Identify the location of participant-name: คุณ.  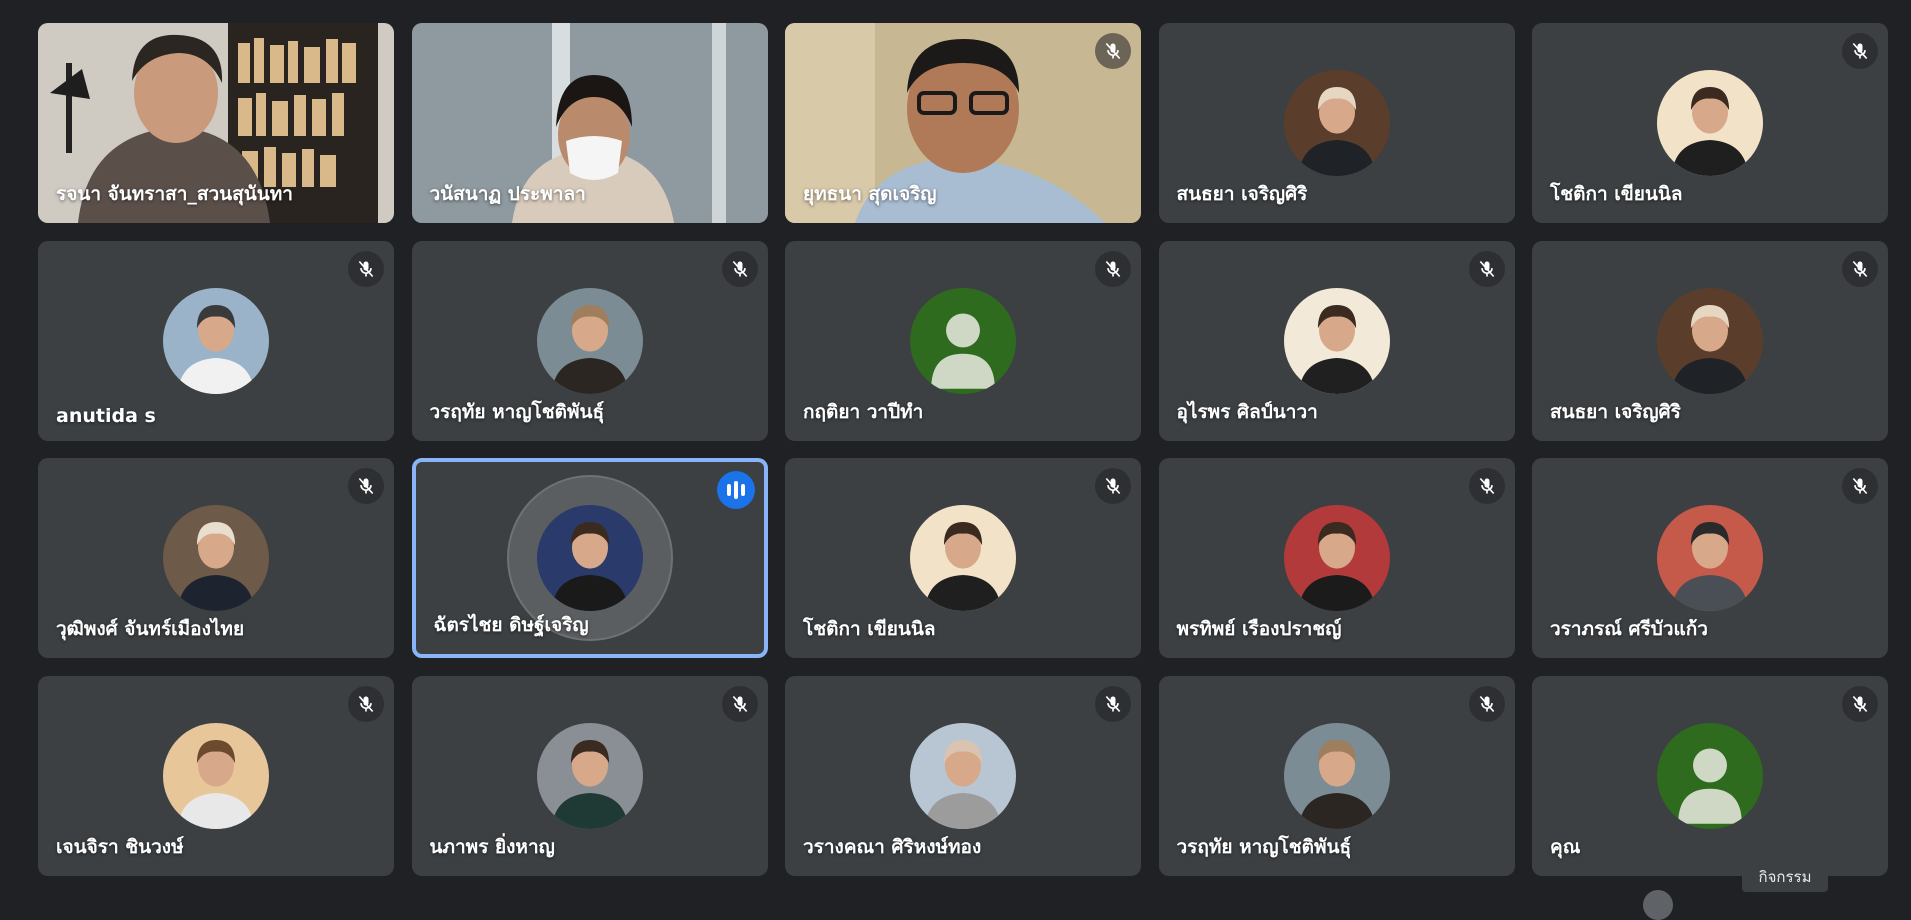
(1565, 846).